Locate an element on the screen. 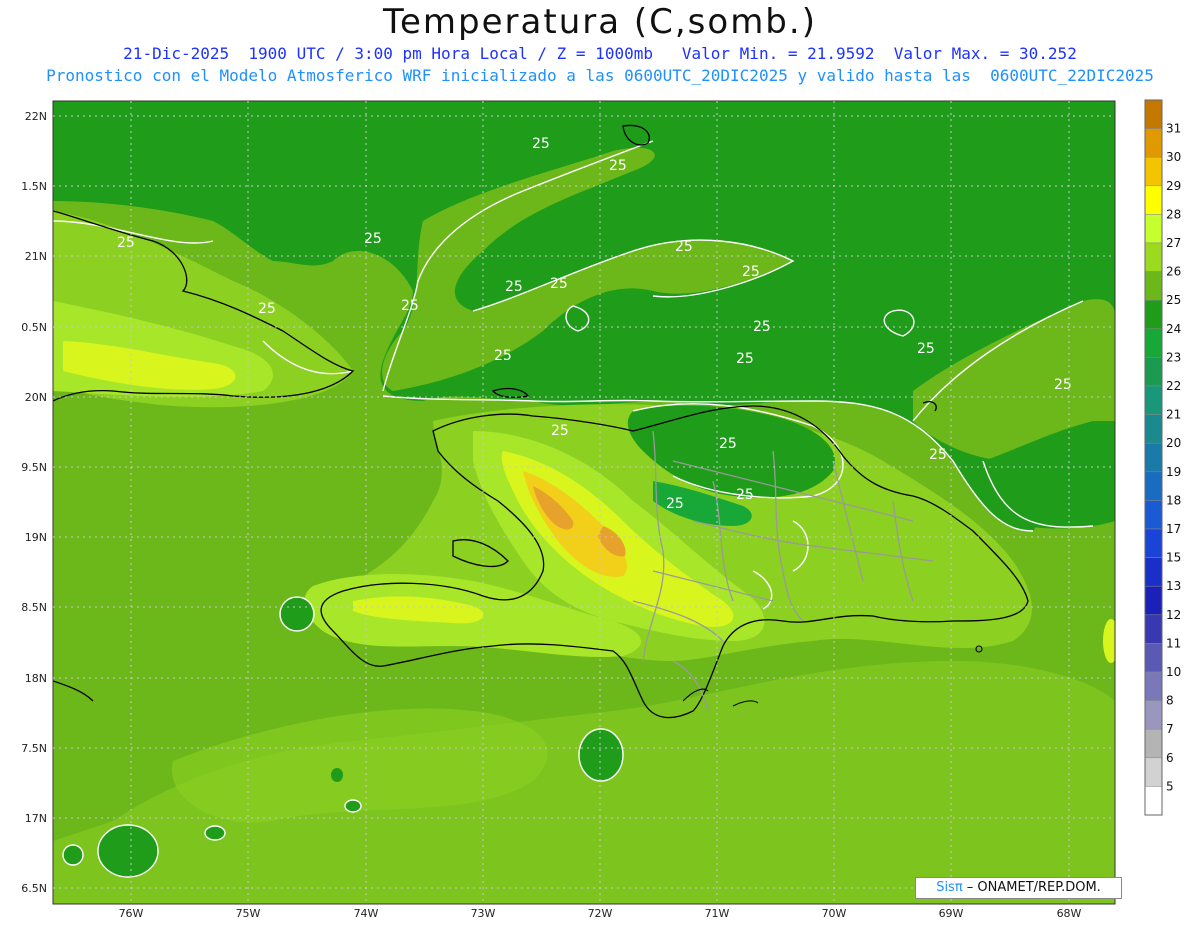  colorbar-label: 6 is located at coordinates (1170, 758).